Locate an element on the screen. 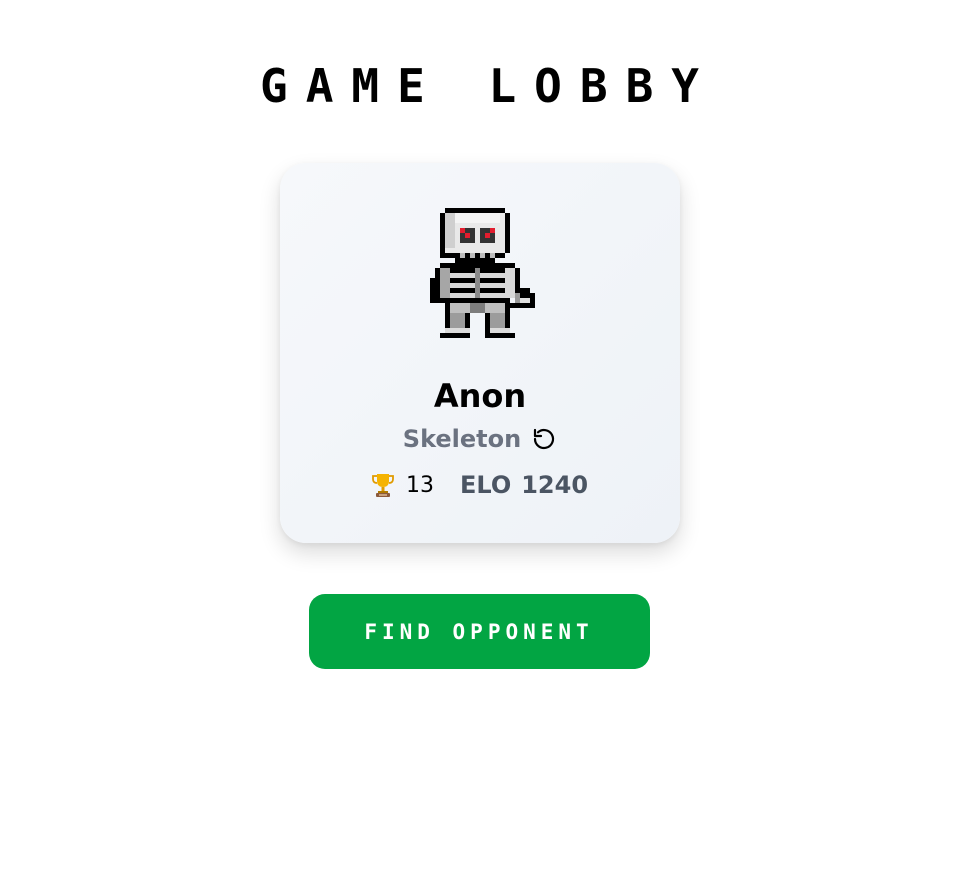 This screenshot has width=959, height=876. character-class-row: Skeleton is located at coordinates (480, 439).